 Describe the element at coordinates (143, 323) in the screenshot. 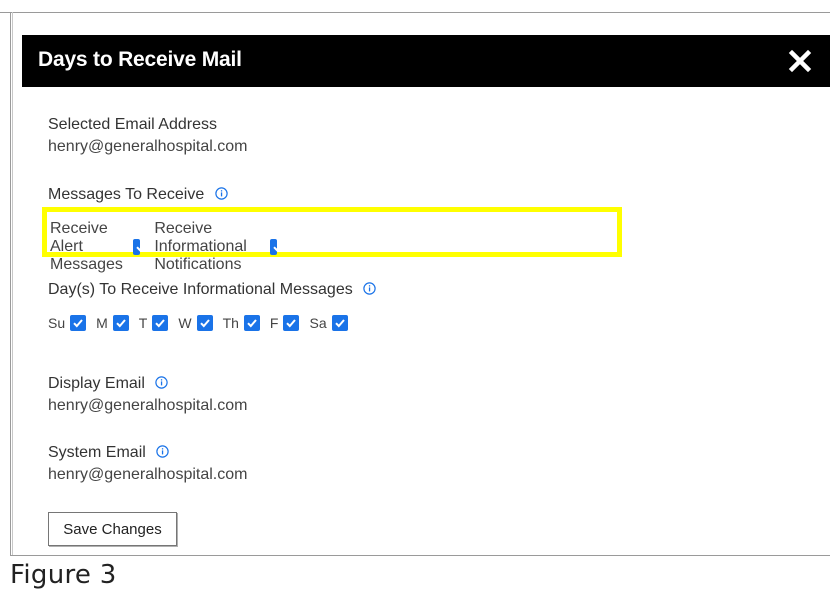

I see `day-label: T` at that location.